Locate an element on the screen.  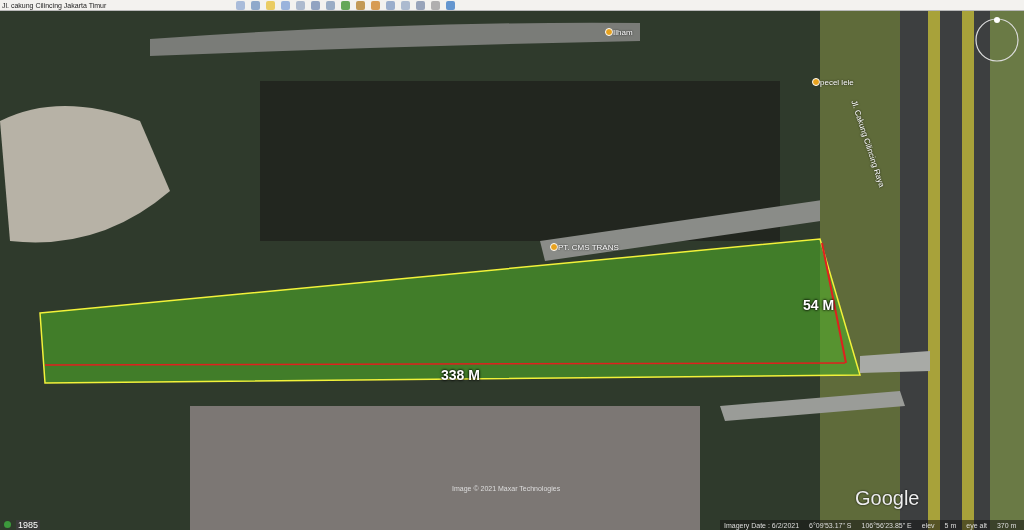
google-logo: Google is located at coordinates (887, 498).